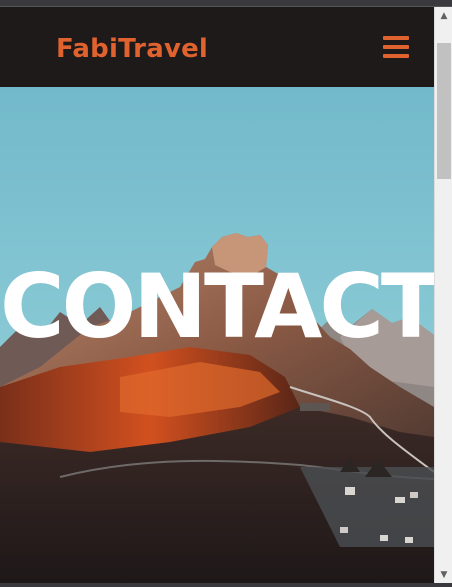  What do you see at coordinates (226, 585) in the screenshot?
I see `window-bottom-edge` at bounding box center [226, 585].